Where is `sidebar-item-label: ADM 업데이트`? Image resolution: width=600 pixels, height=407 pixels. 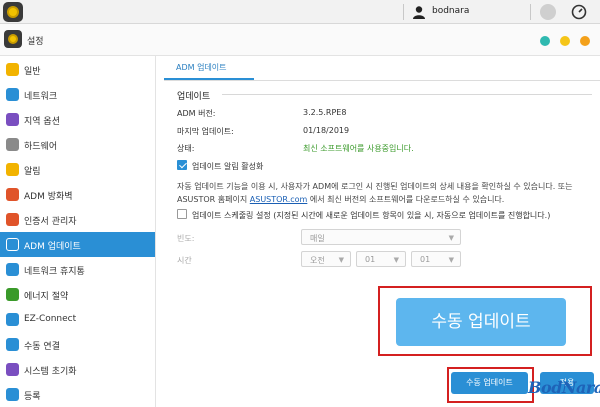 sidebar-item-label: ADM 업데이트 is located at coordinates (52, 247).